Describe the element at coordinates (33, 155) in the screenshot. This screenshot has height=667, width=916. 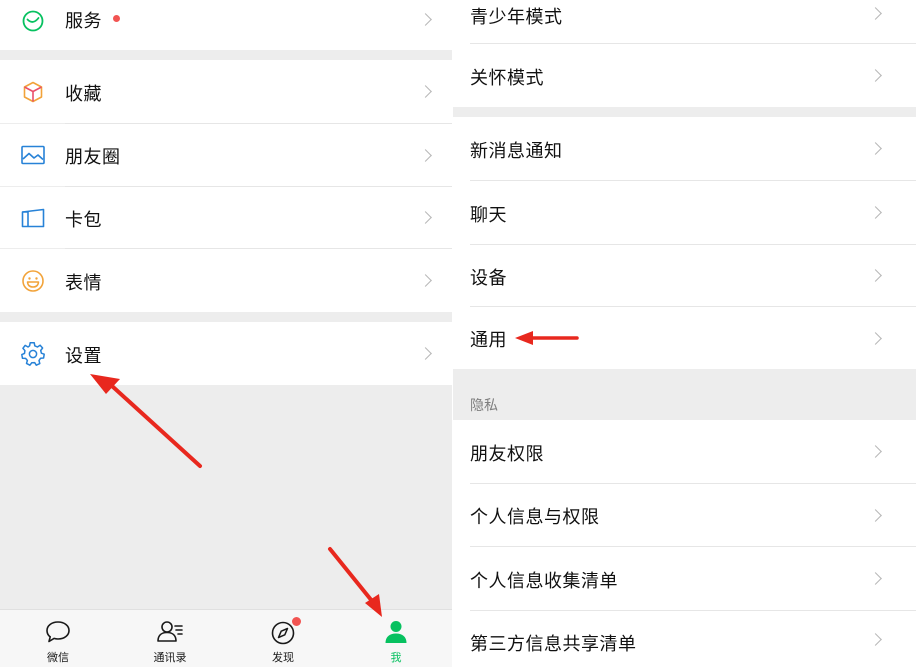
I see `image-icon` at that location.